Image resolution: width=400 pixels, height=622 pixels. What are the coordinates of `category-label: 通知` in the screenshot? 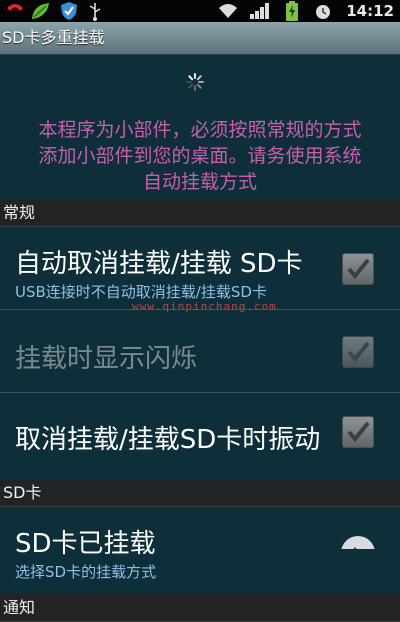 It's located at (19, 607).